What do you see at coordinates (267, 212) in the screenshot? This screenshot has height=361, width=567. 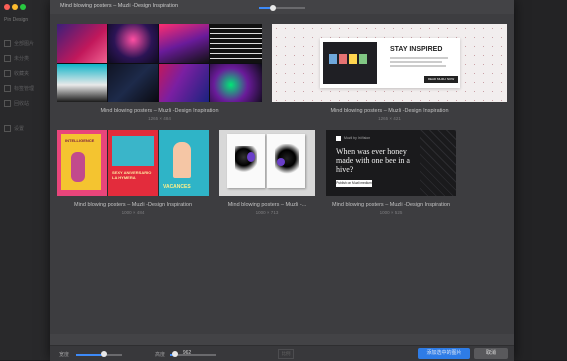 I see `image-dimensions: 1000 × 713` at bounding box center [267, 212].